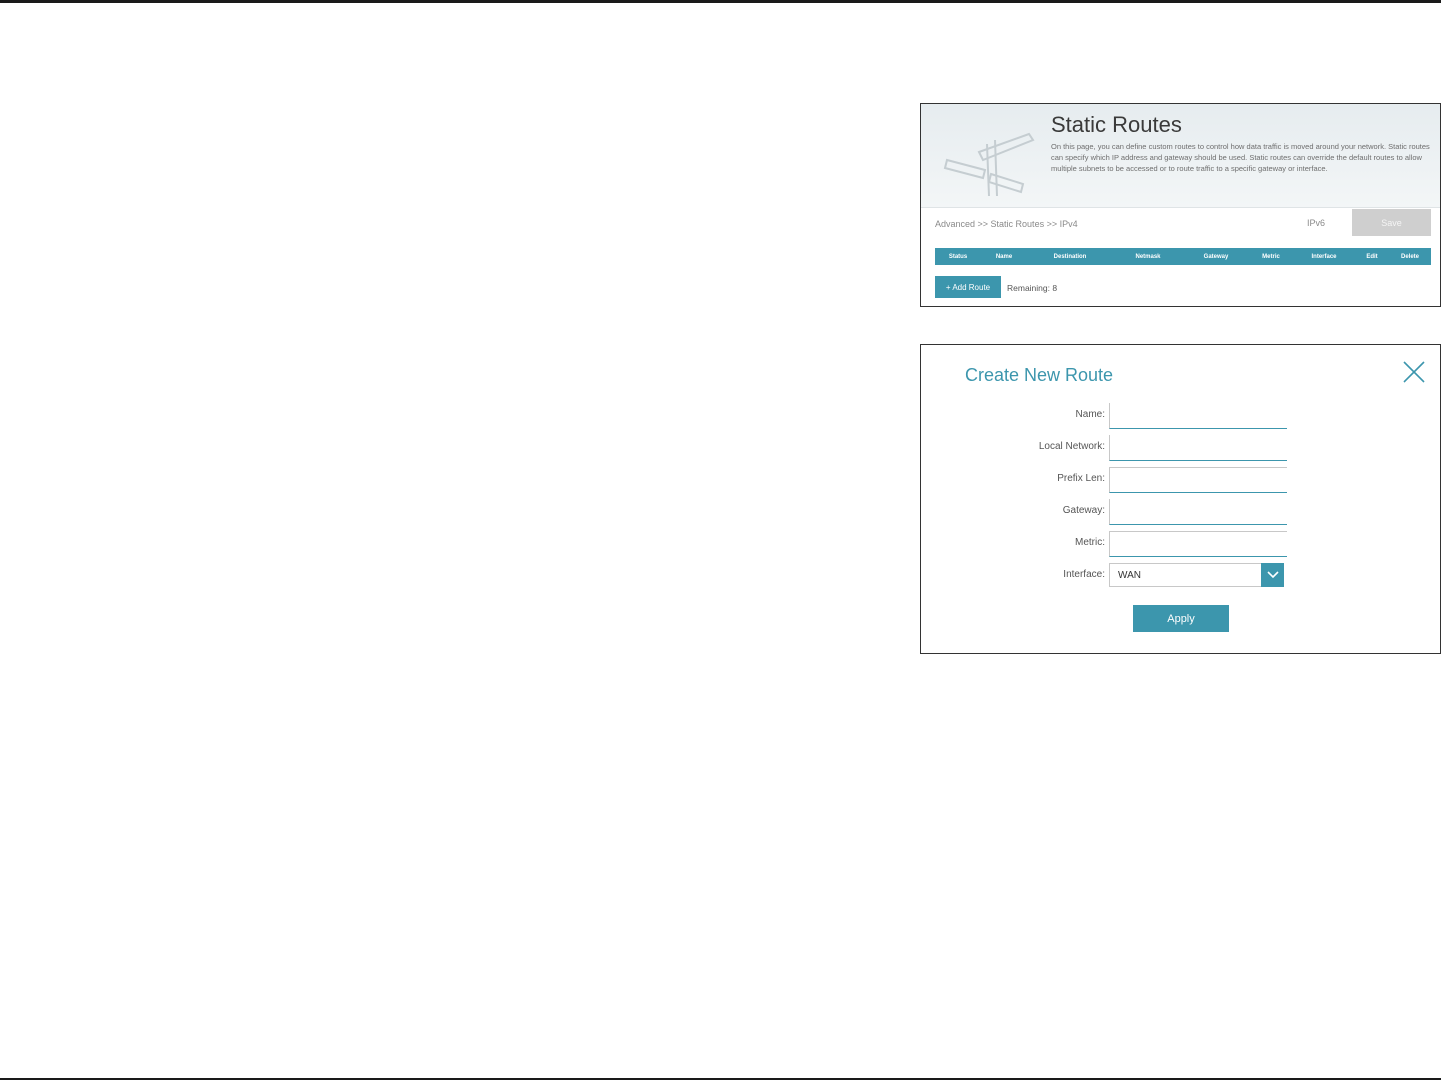 The image size is (1441, 1081). I want to click on column-header: Destination, so click(1070, 256).